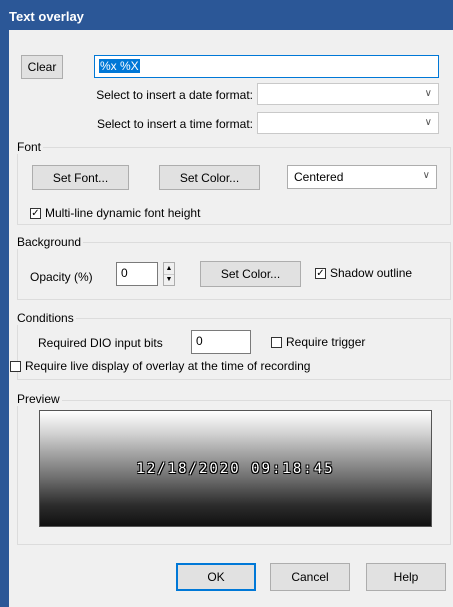  What do you see at coordinates (319, 177) in the screenshot?
I see `alignment-value: Centered` at bounding box center [319, 177].